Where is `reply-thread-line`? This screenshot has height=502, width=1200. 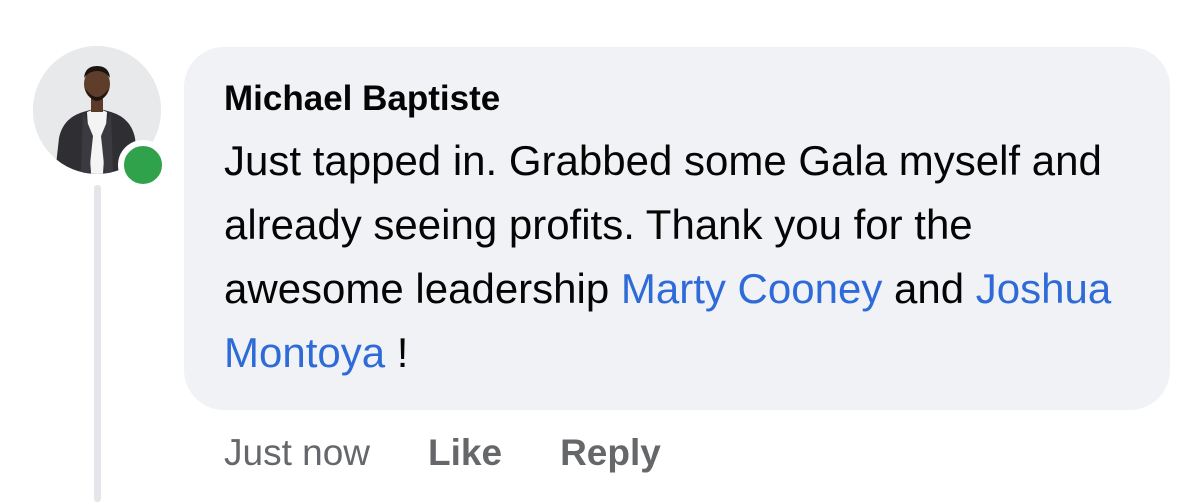 reply-thread-line is located at coordinates (97, 343).